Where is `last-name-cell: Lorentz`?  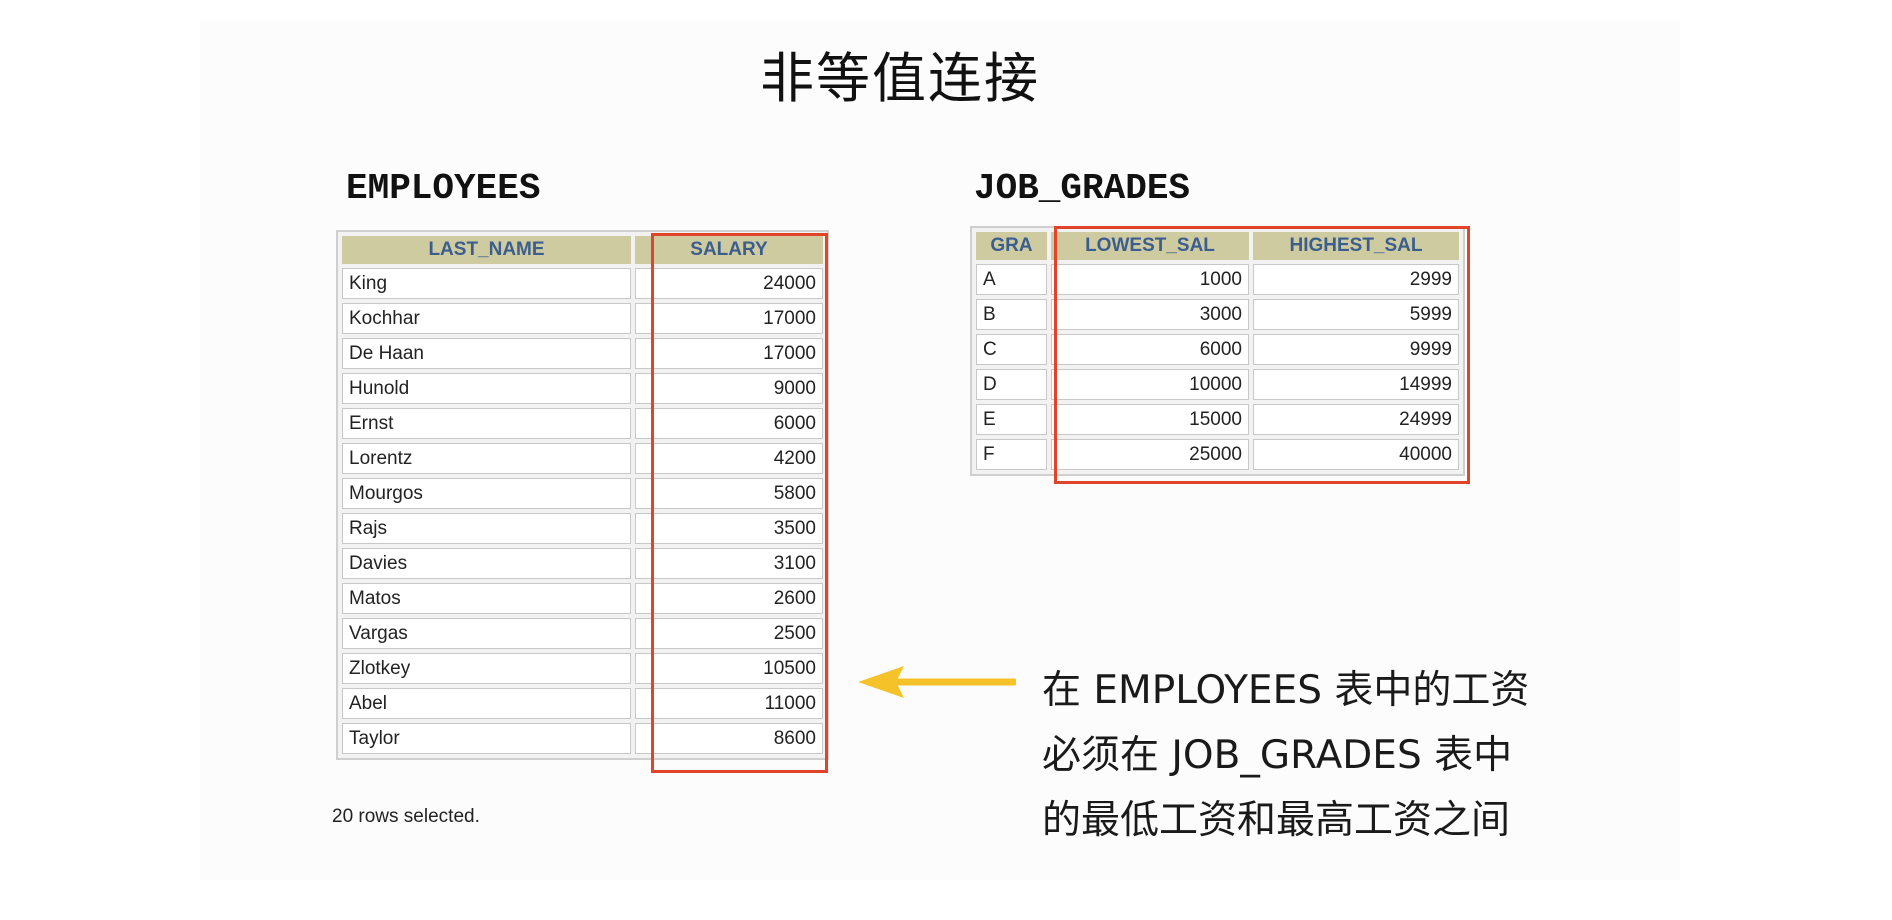 last-name-cell: Lorentz is located at coordinates (486, 458).